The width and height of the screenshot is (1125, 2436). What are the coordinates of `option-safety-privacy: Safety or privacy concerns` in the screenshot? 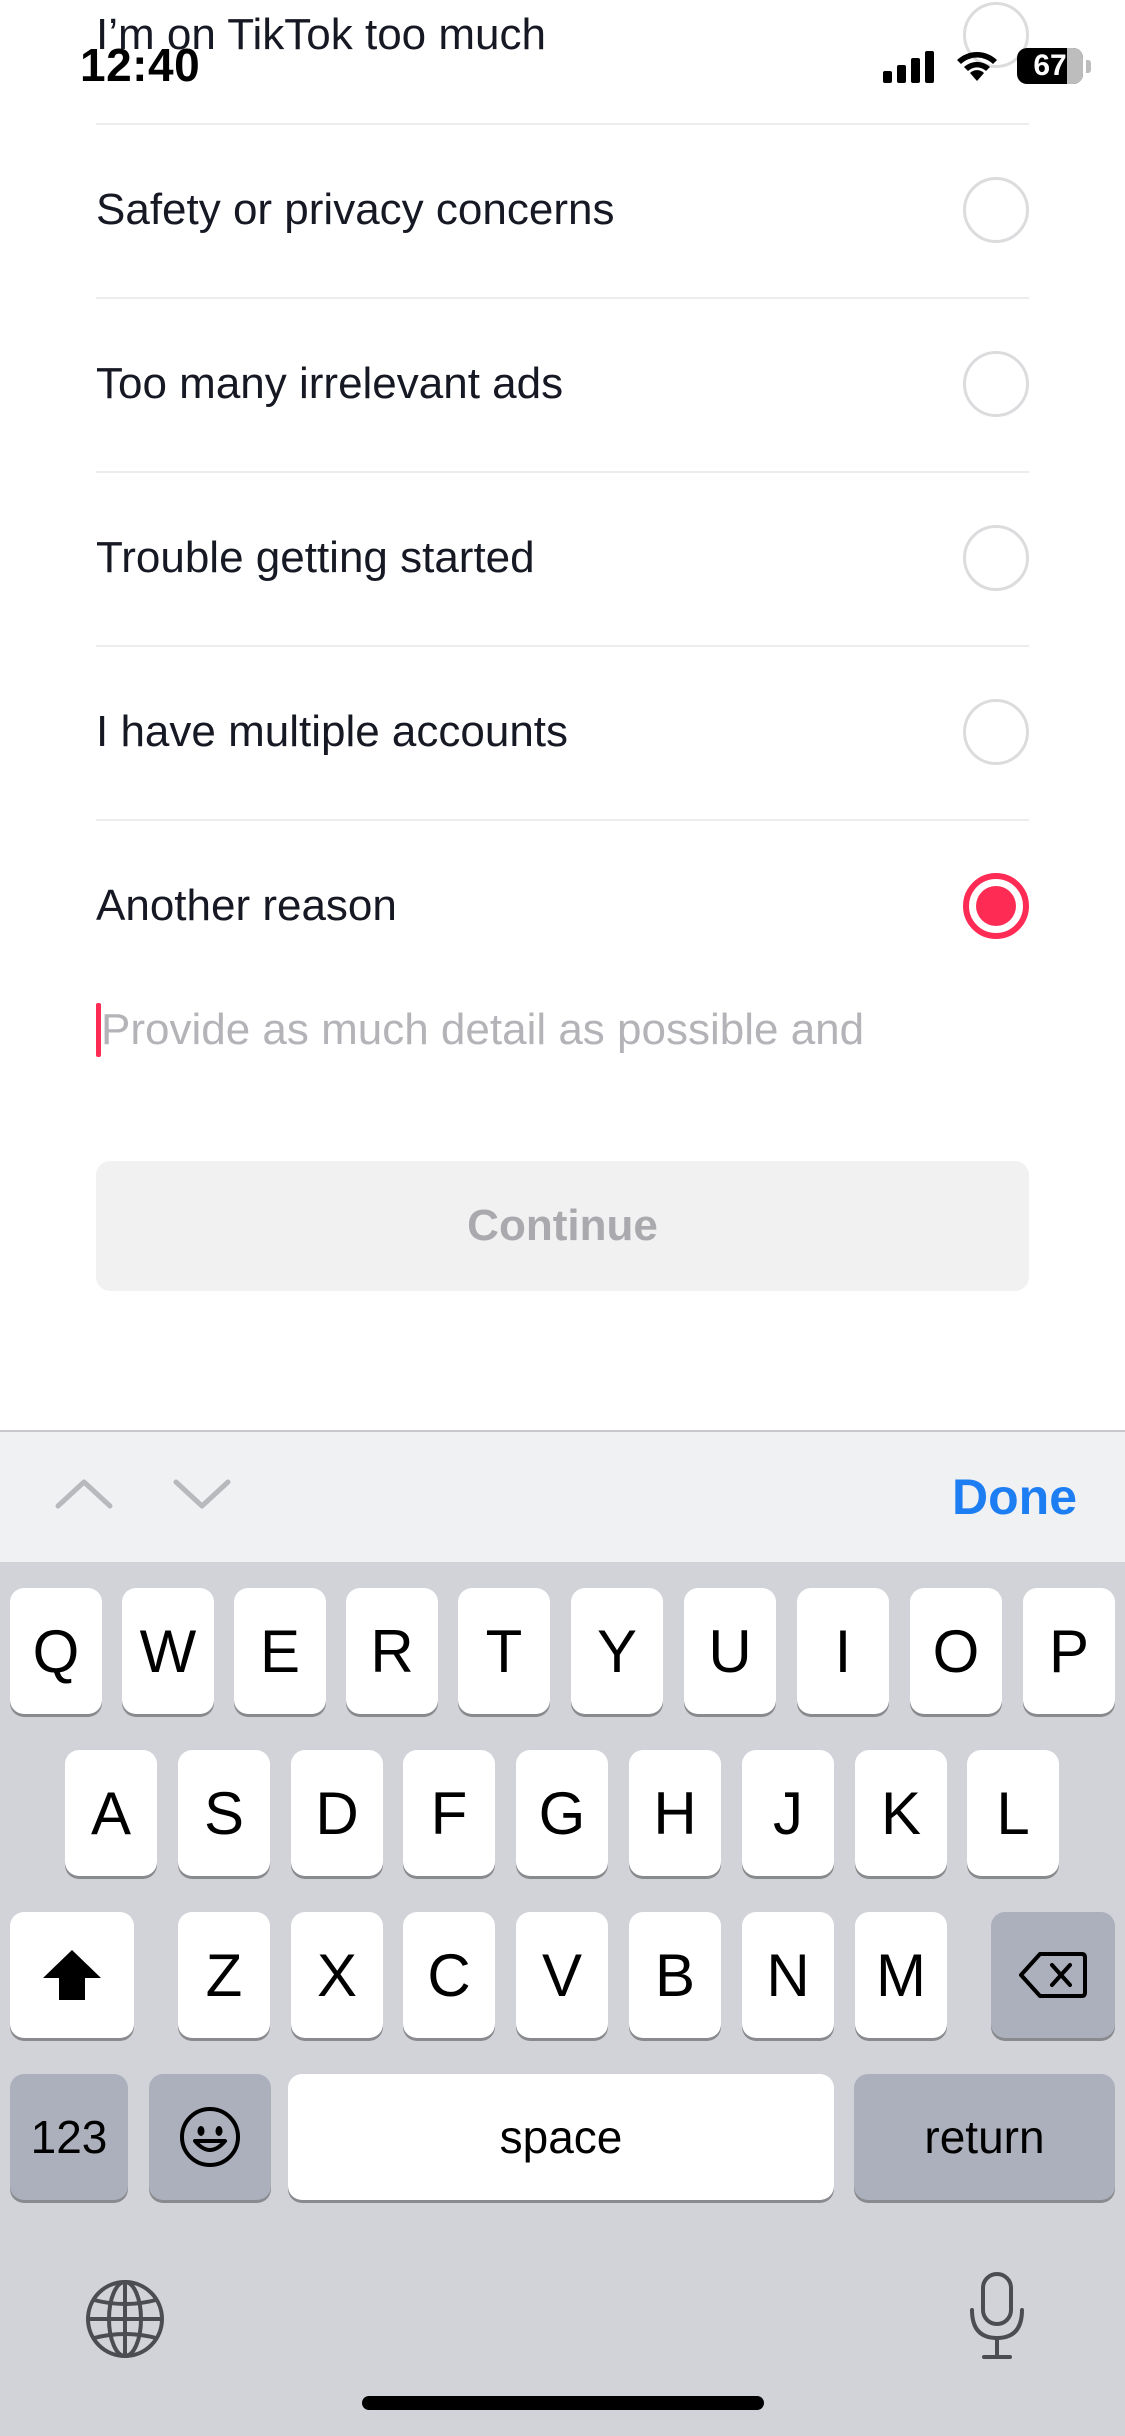 It's located at (562, 210).